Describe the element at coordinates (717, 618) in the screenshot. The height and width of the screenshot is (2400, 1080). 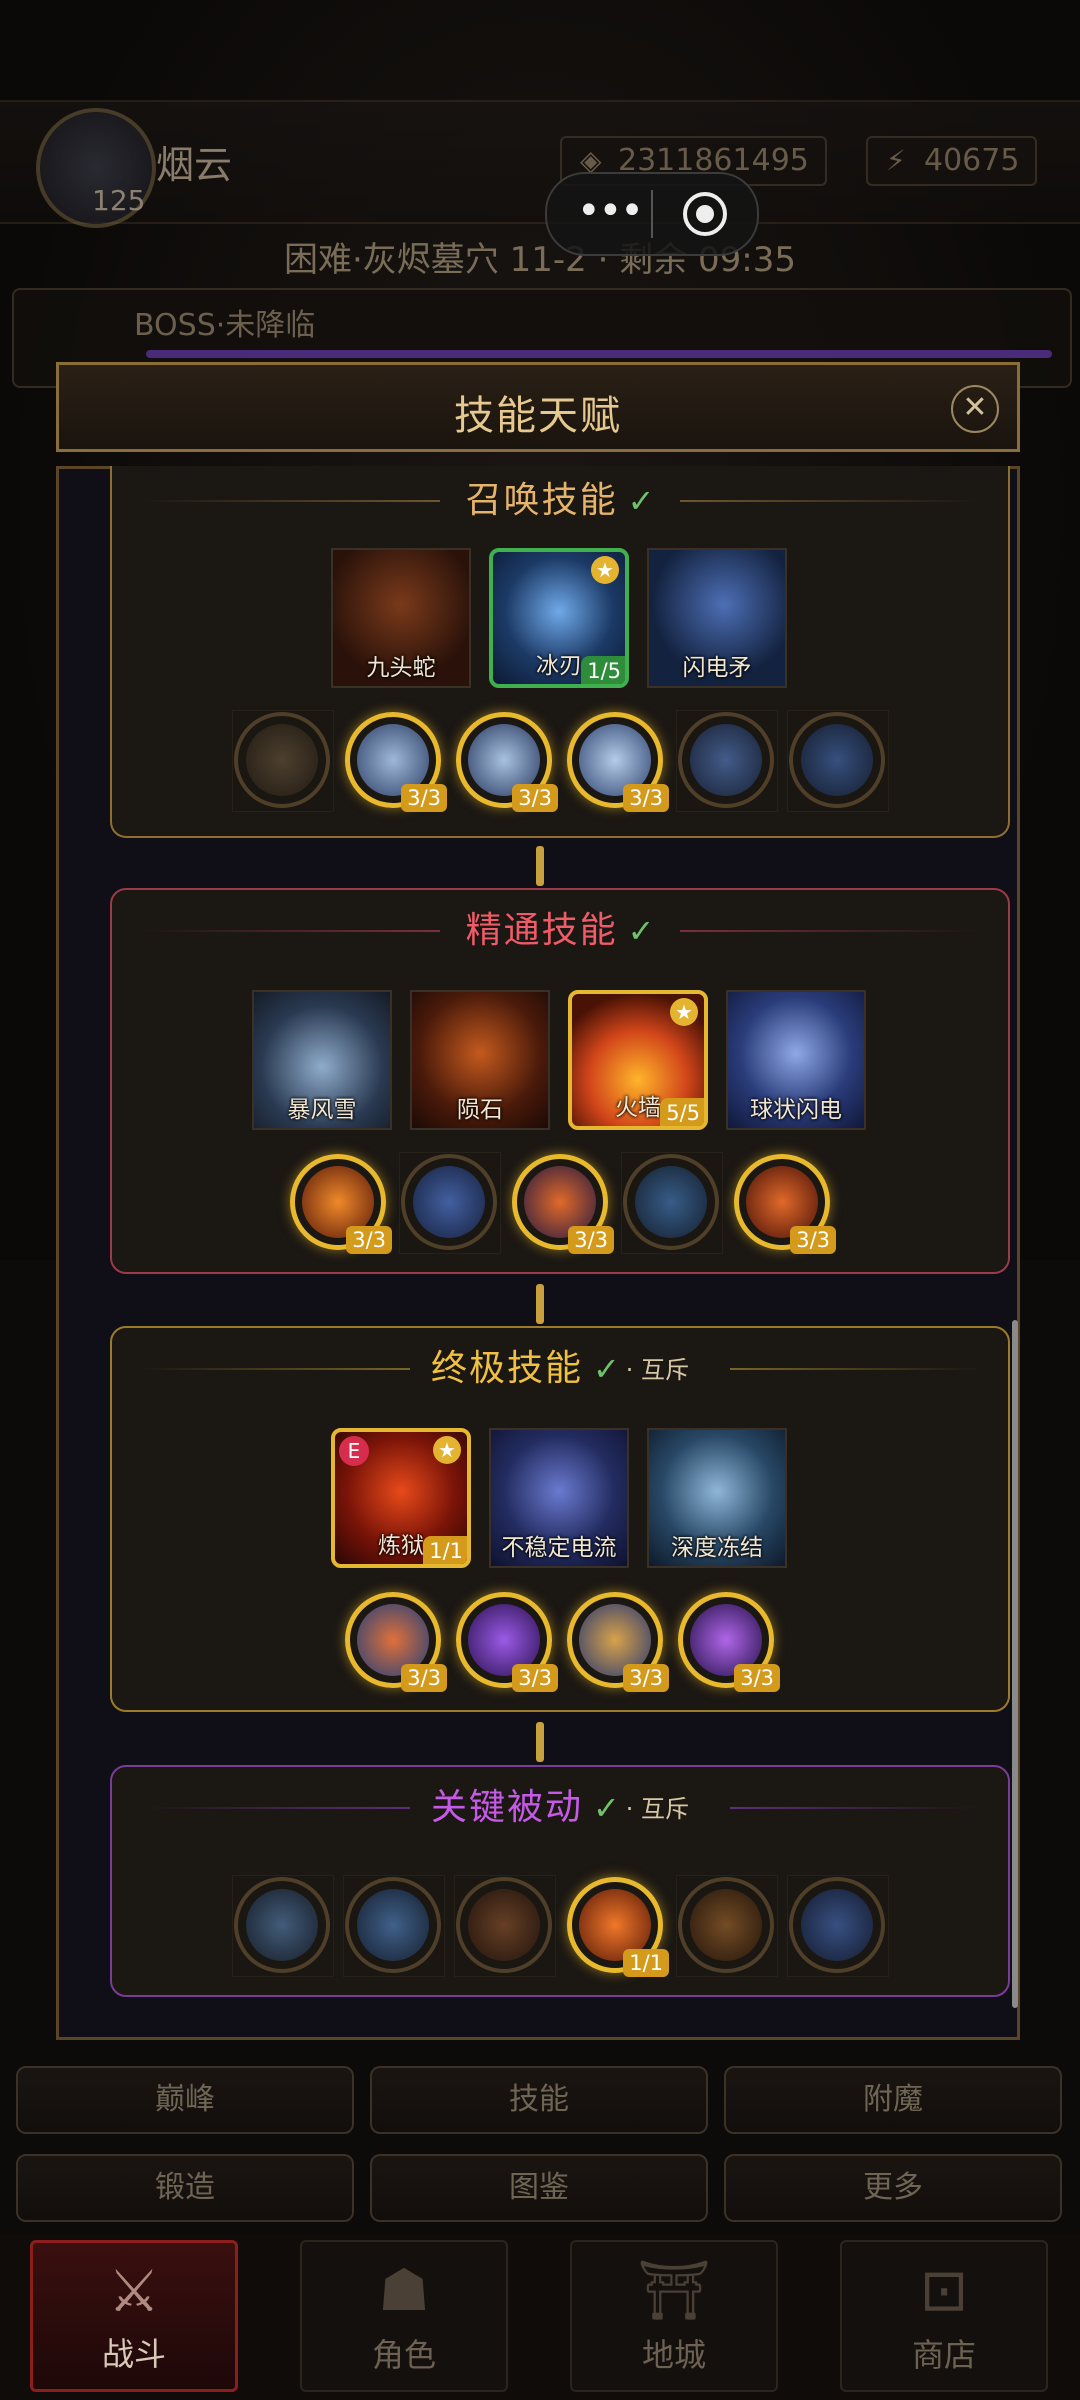
I see `skill-card-lightning-spear: 闪电矛` at that location.